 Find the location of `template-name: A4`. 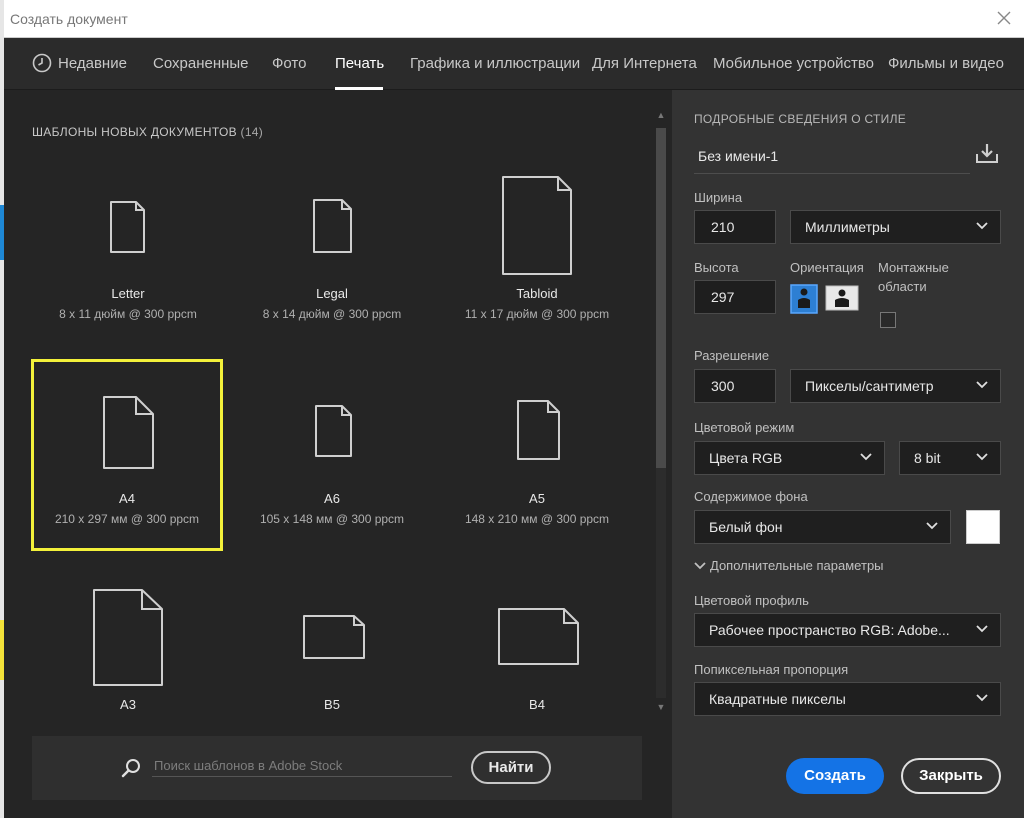

template-name: A4 is located at coordinates (127, 498).